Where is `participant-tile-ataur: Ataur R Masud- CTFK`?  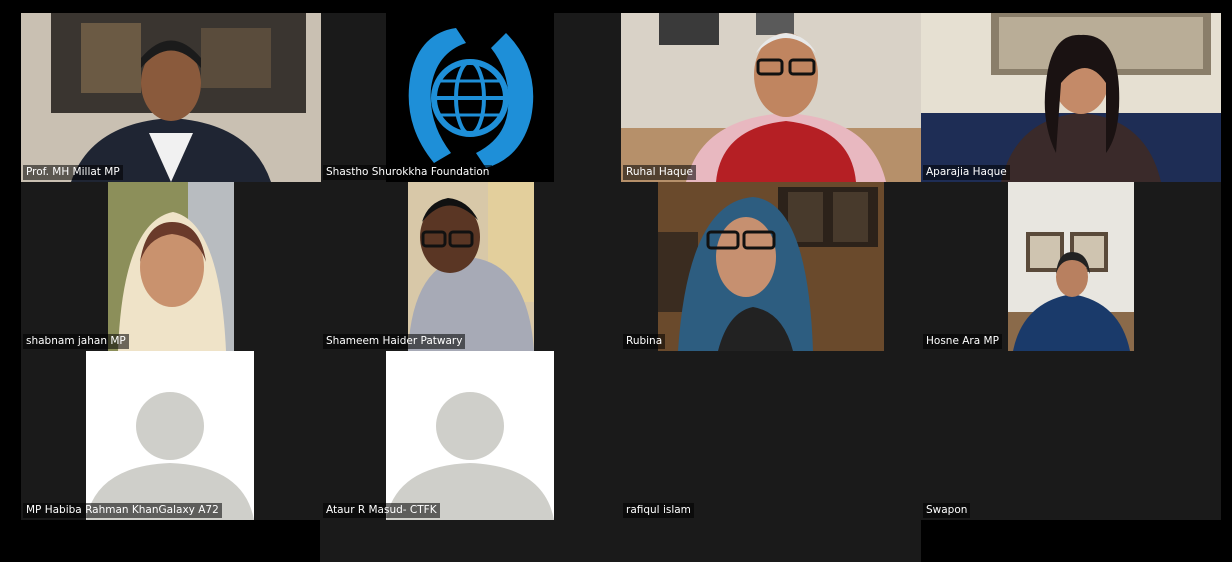
participant-tile-ataur: Ataur R Masud- CTFK is located at coordinates (471, 435).